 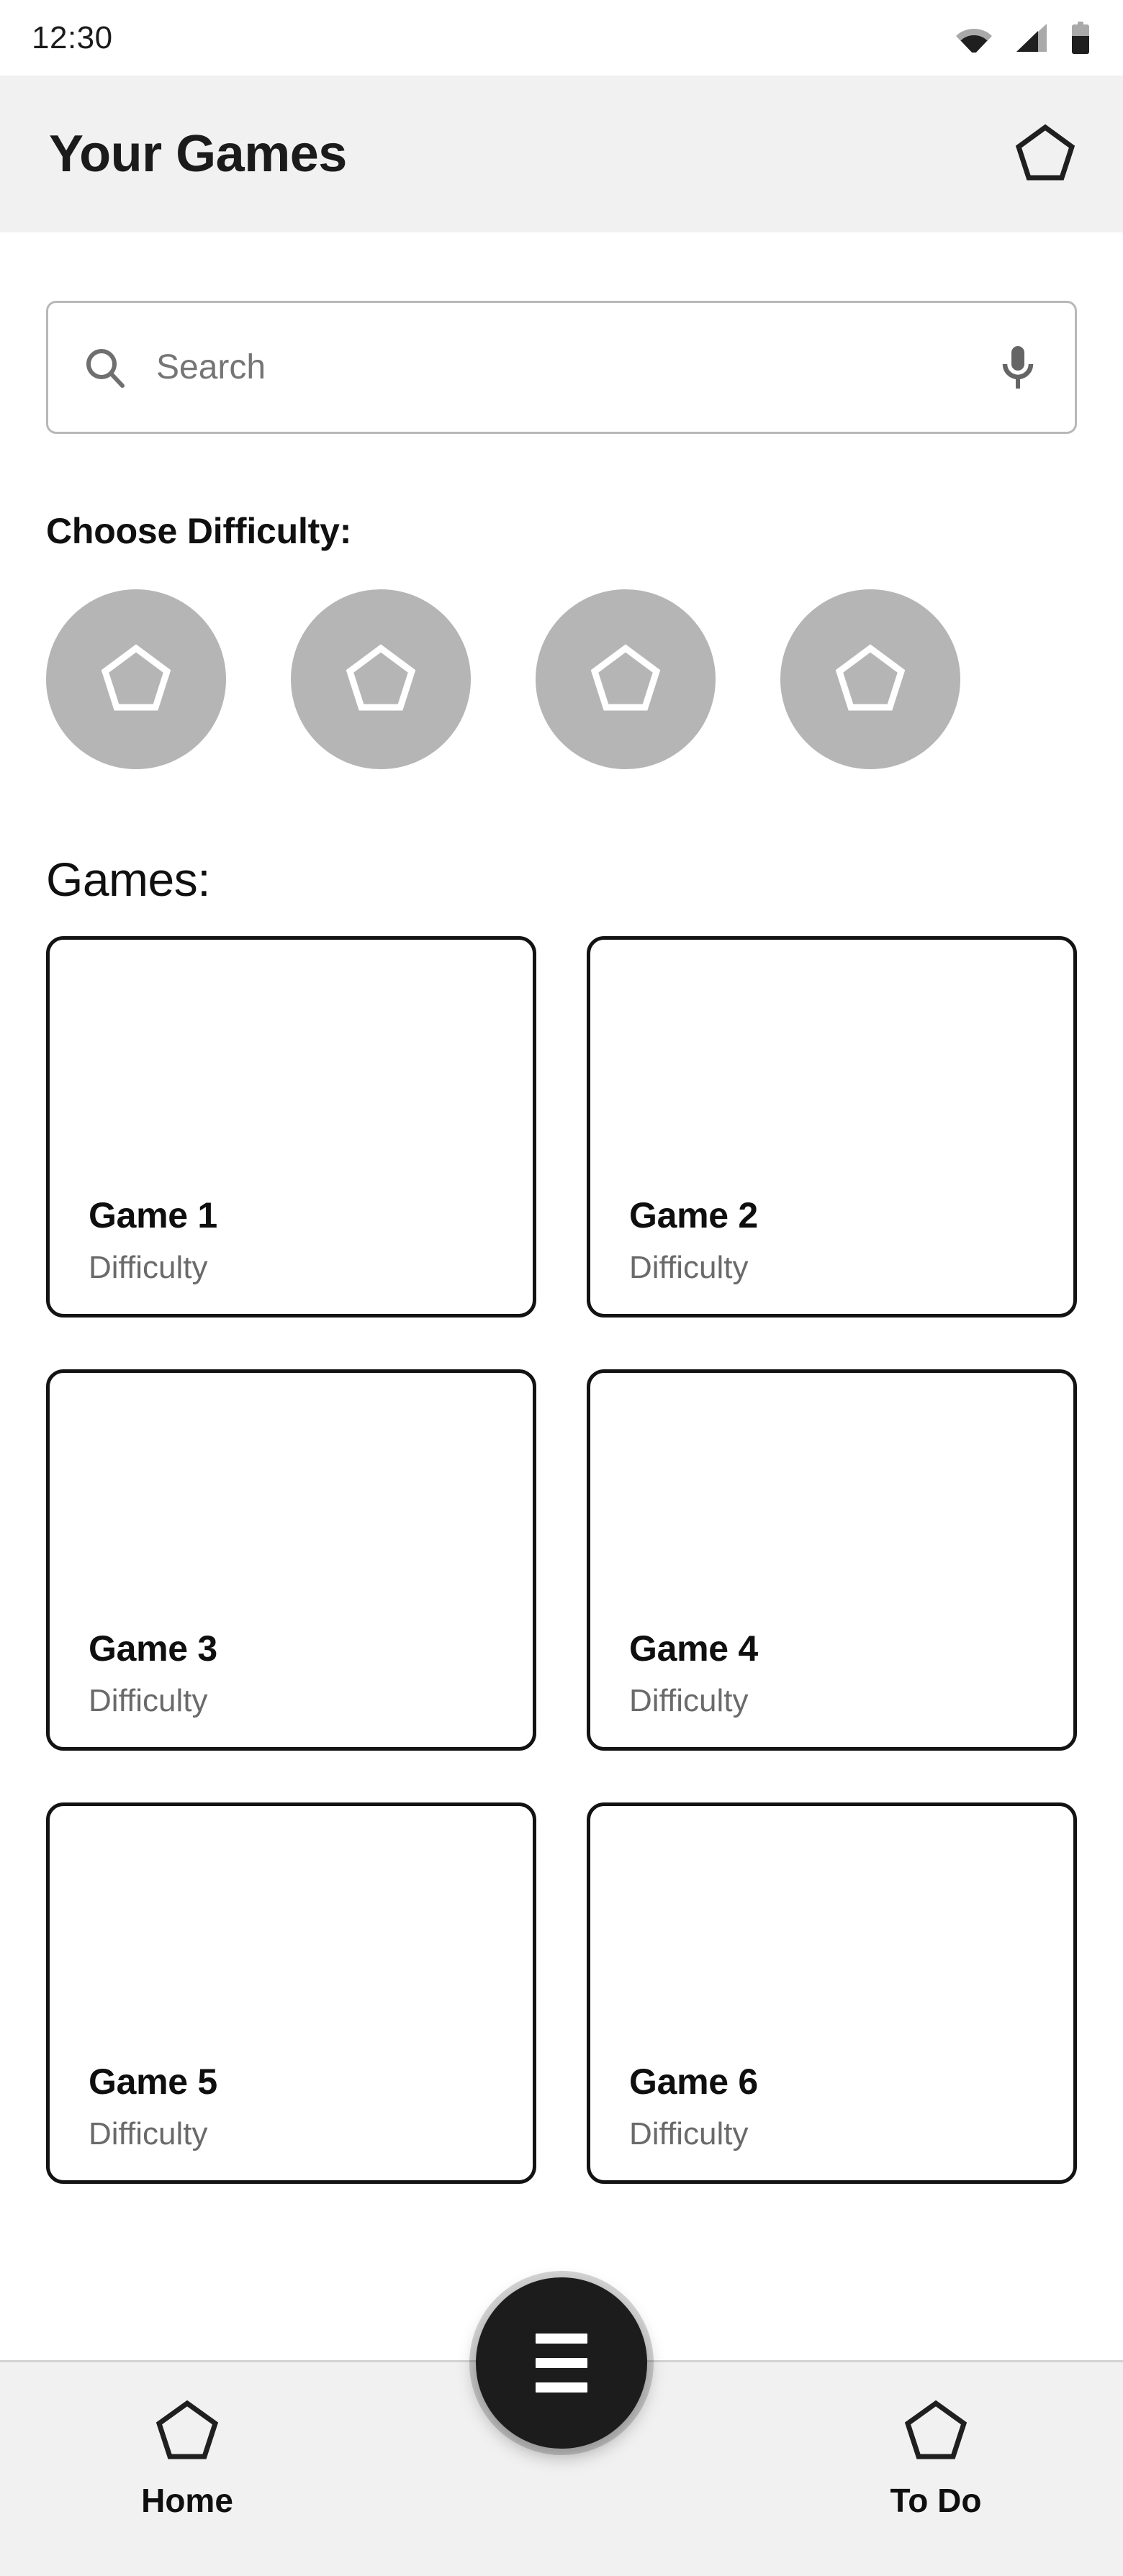 What do you see at coordinates (105, 368) in the screenshot?
I see `search-icon` at bounding box center [105, 368].